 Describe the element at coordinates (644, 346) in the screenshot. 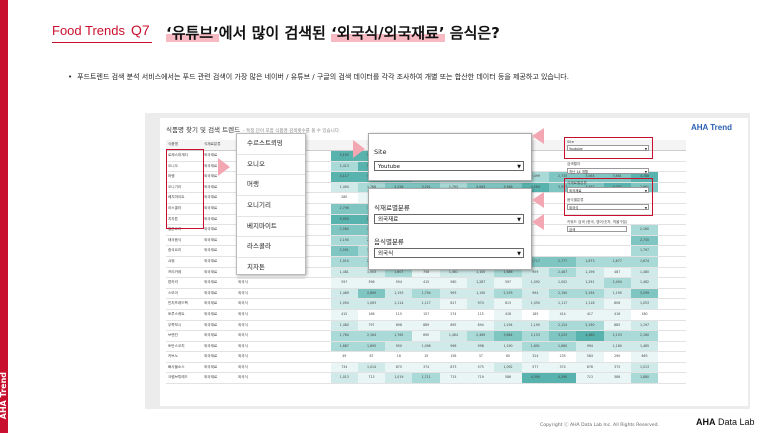

I see `count-cell: 1,485` at that location.